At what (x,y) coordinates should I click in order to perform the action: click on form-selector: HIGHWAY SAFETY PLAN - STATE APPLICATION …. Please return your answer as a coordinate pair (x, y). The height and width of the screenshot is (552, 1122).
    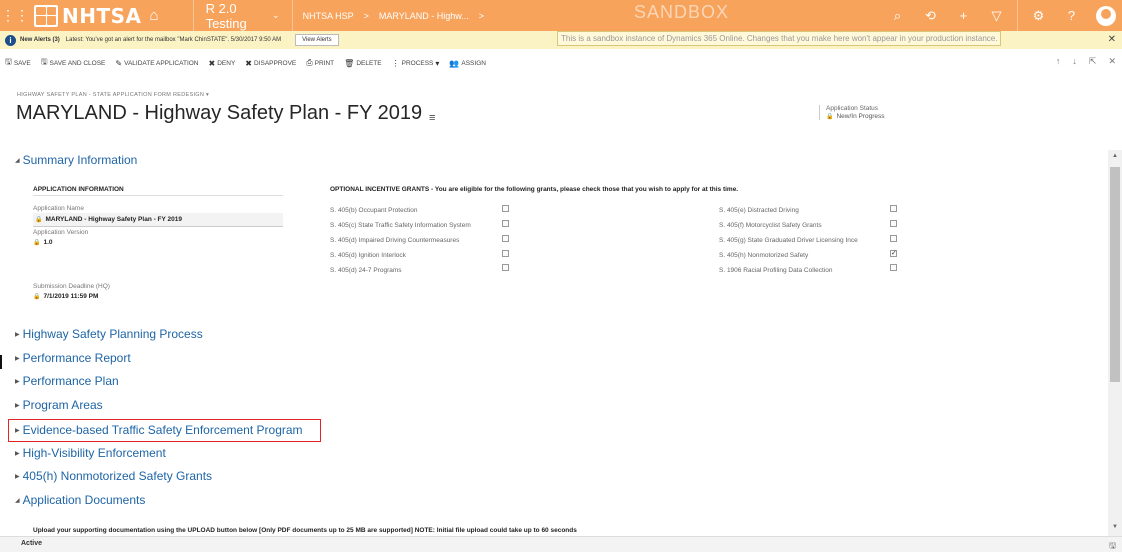
    Looking at the image, I should click on (113, 95).